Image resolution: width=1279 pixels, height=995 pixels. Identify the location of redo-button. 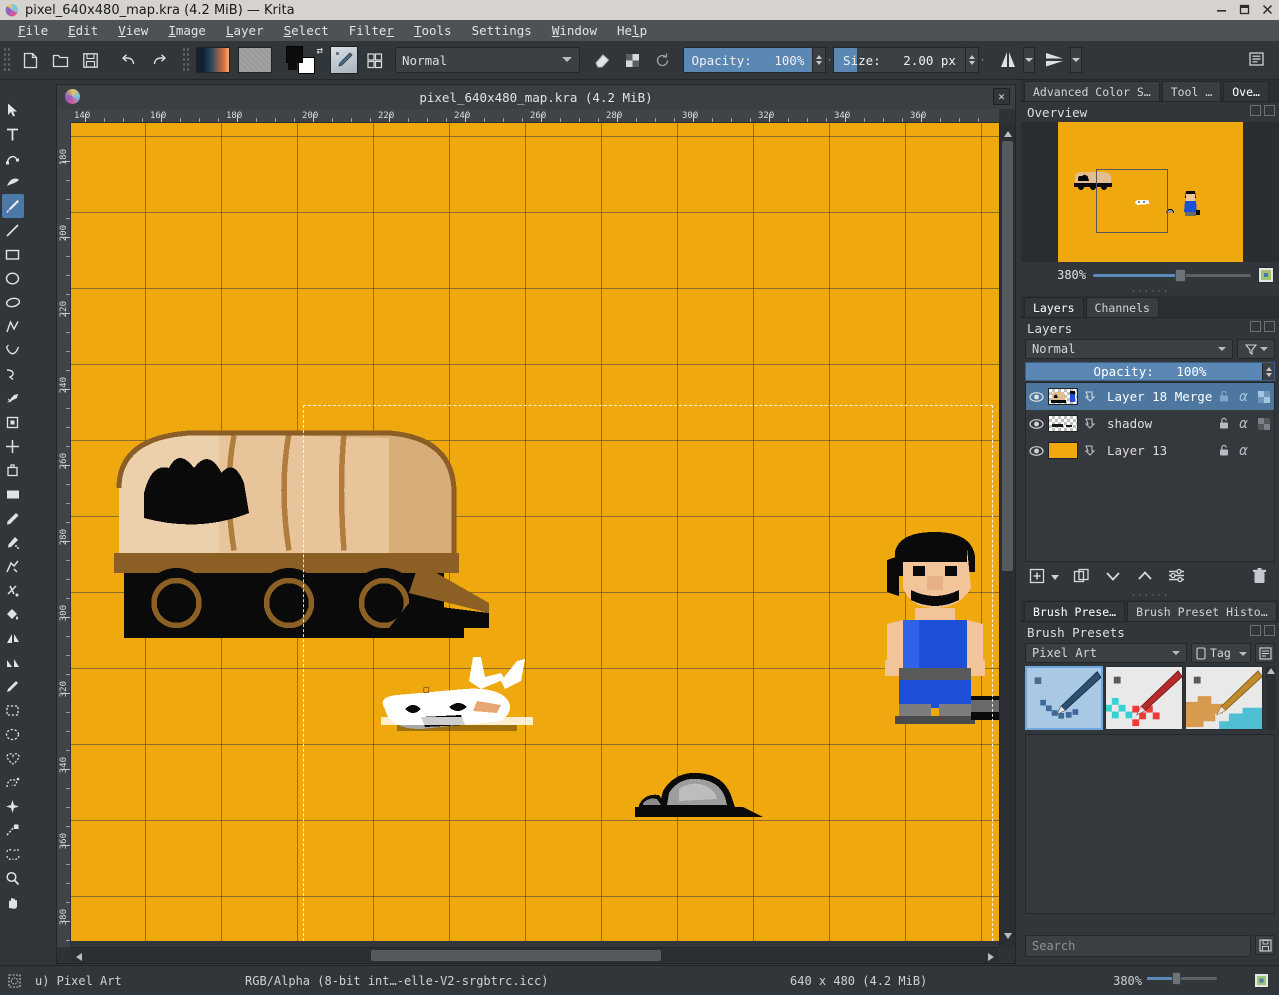
(159, 60).